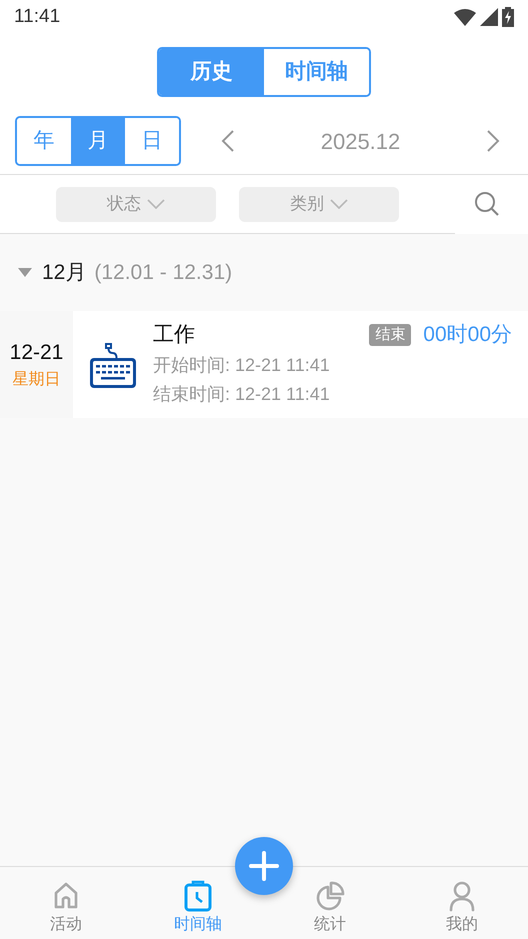 The image size is (528, 939). What do you see at coordinates (242, 365) in the screenshot?
I see `start-time: 开始时间: 12-21 11:41` at bounding box center [242, 365].